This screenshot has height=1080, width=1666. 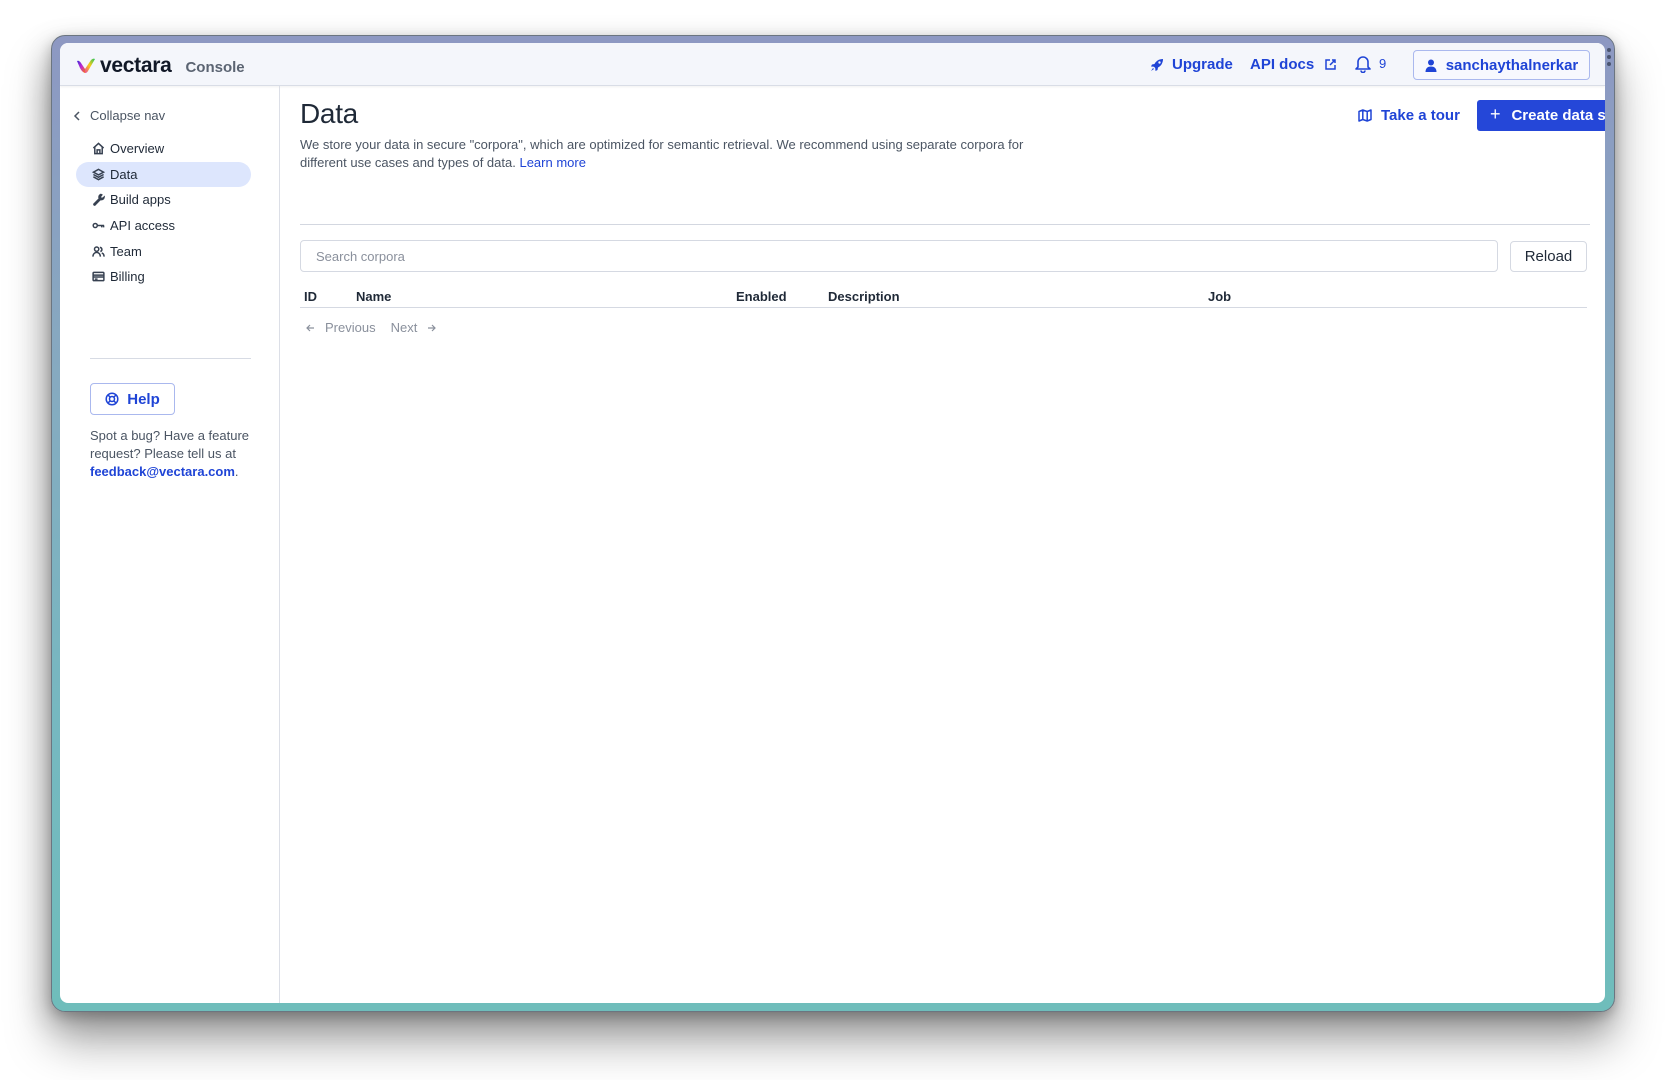 What do you see at coordinates (137, 148) in the screenshot?
I see `sidebar-item-label: Overview` at bounding box center [137, 148].